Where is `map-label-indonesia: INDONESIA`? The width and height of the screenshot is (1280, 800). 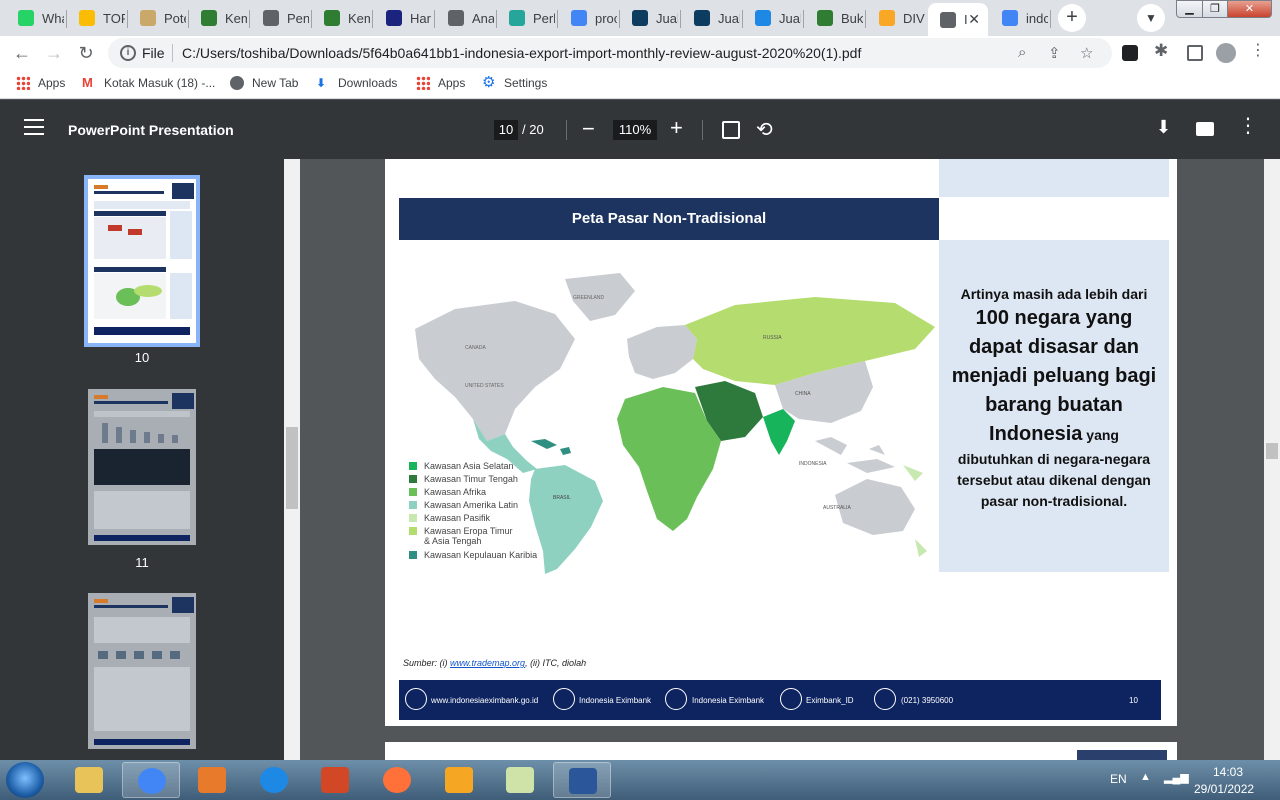 map-label-indonesia: INDONESIA is located at coordinates (813, 464).